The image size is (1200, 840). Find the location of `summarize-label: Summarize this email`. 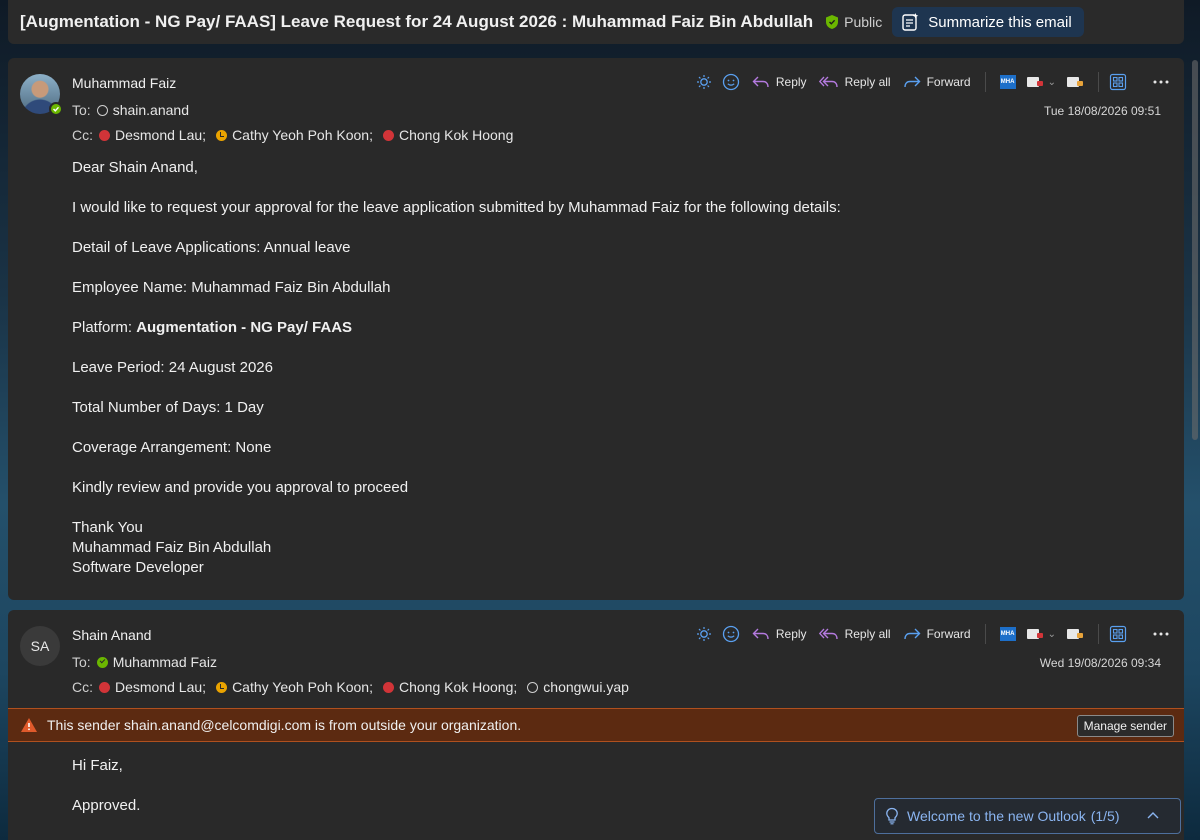

summarize-label: Summarize this email is located at coordinates (1000, 22).